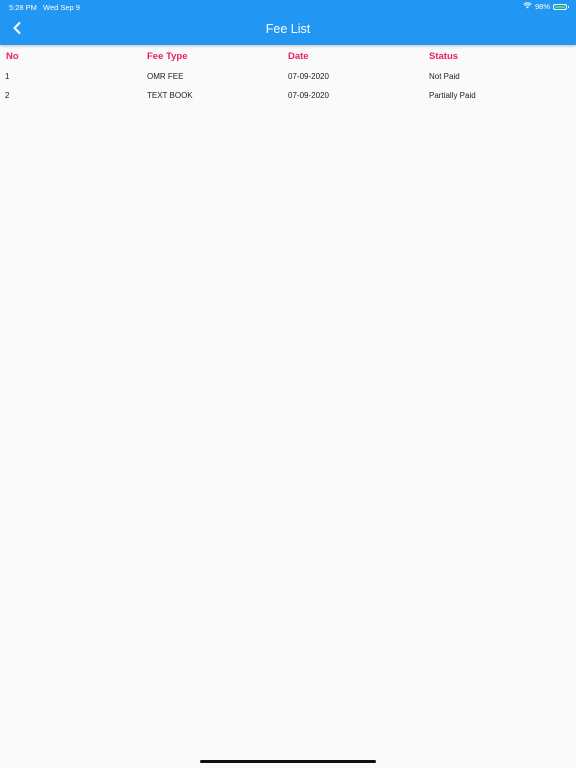 The height and width of the screenshot is (768, 576). What do you see at coordinates (288, 7) in the screenshot?
I see `status-bar: 5:28 PM Wed Sep 9 98%` at bounding box center [288, 7].